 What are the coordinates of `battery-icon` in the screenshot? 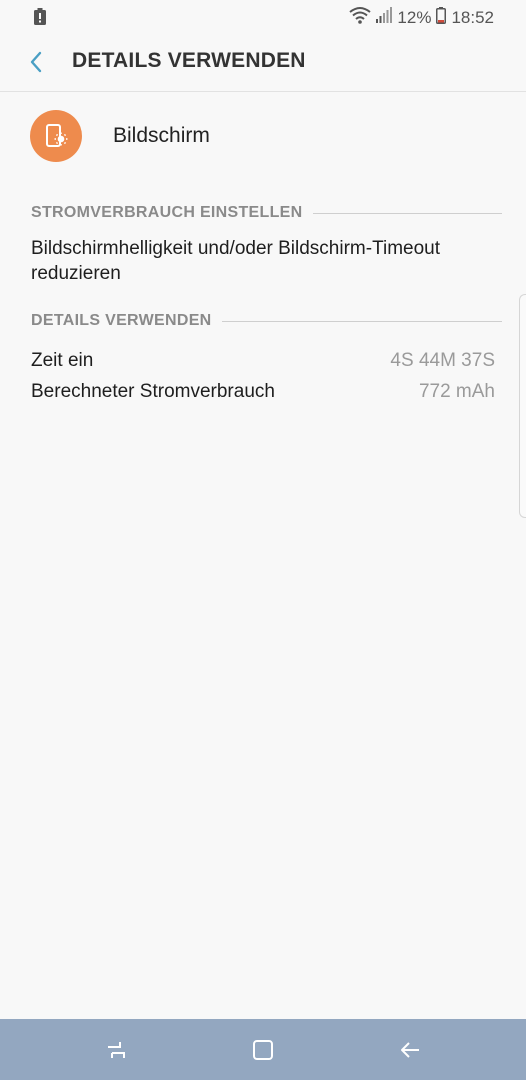 It's located at (441, 17).